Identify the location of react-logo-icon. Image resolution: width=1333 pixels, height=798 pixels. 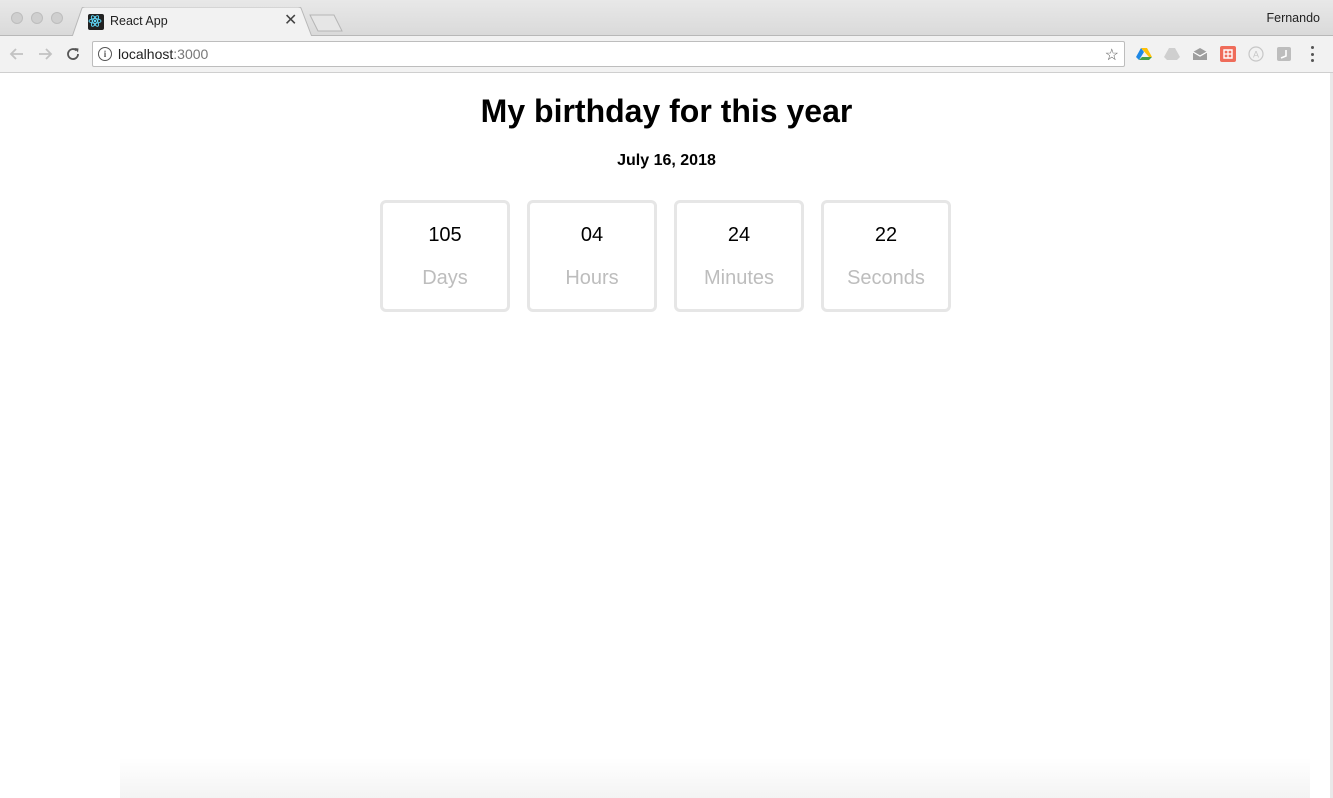
(96, 22).